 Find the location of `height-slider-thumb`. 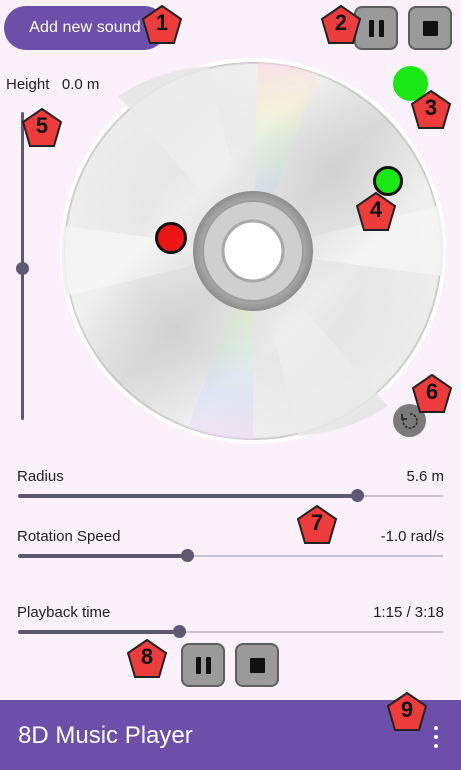

height-slider-thumb is located at coordinates (22, 268).